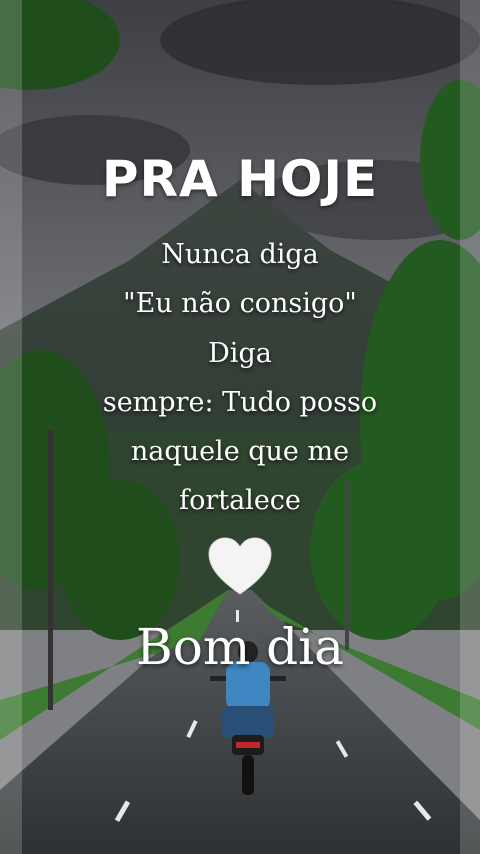  Describe the element at coordinates (11, 427) in the screenshot. I see `left-frame-bar` at that location.